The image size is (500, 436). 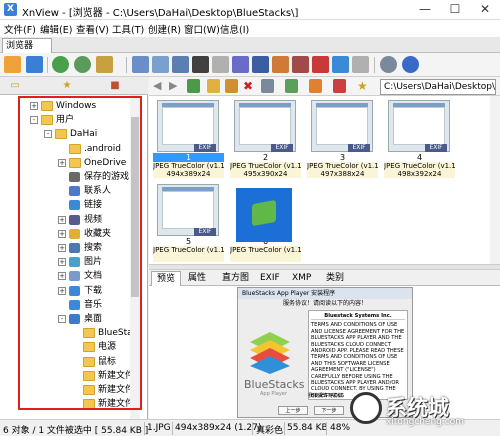 What do you see at coordinates (425, 422) in the screenshot?
I see `watermark-url: xitongcheng.com` at bounding box center [425, 422].